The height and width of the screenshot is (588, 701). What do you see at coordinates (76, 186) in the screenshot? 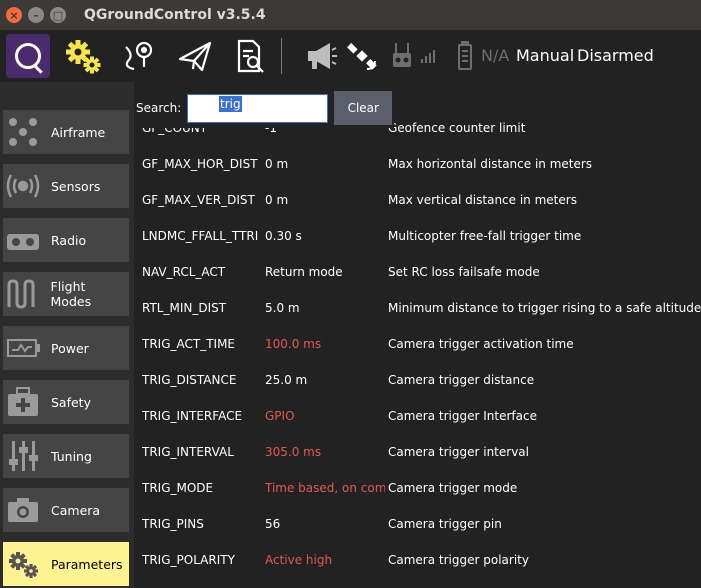
I see `sidebar-item-label: Sensors` at bounding box center [76, 186].